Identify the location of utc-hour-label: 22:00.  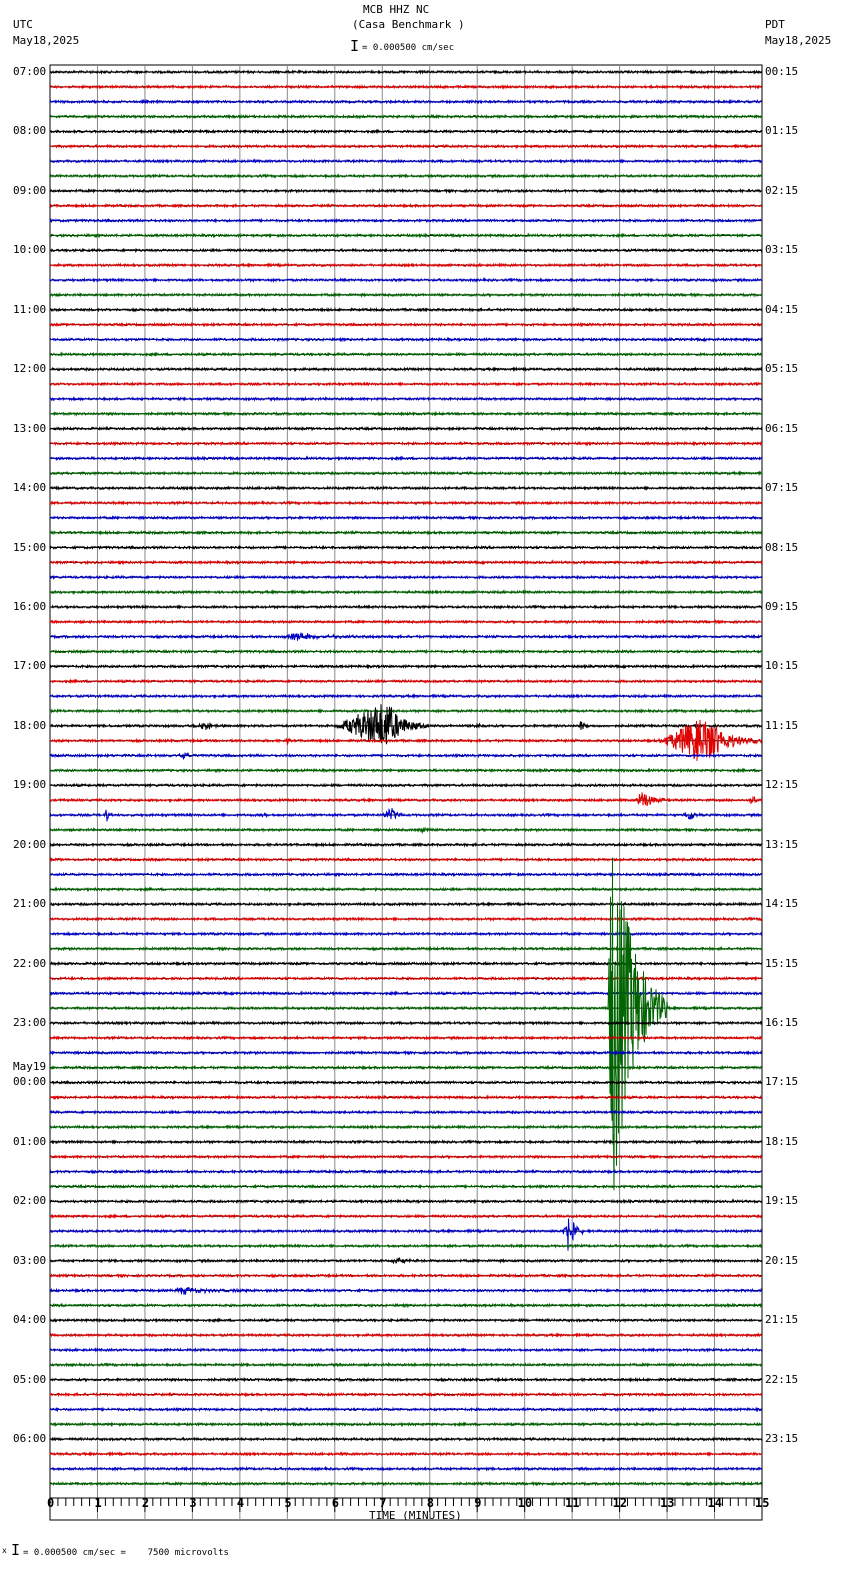
(30, 963).